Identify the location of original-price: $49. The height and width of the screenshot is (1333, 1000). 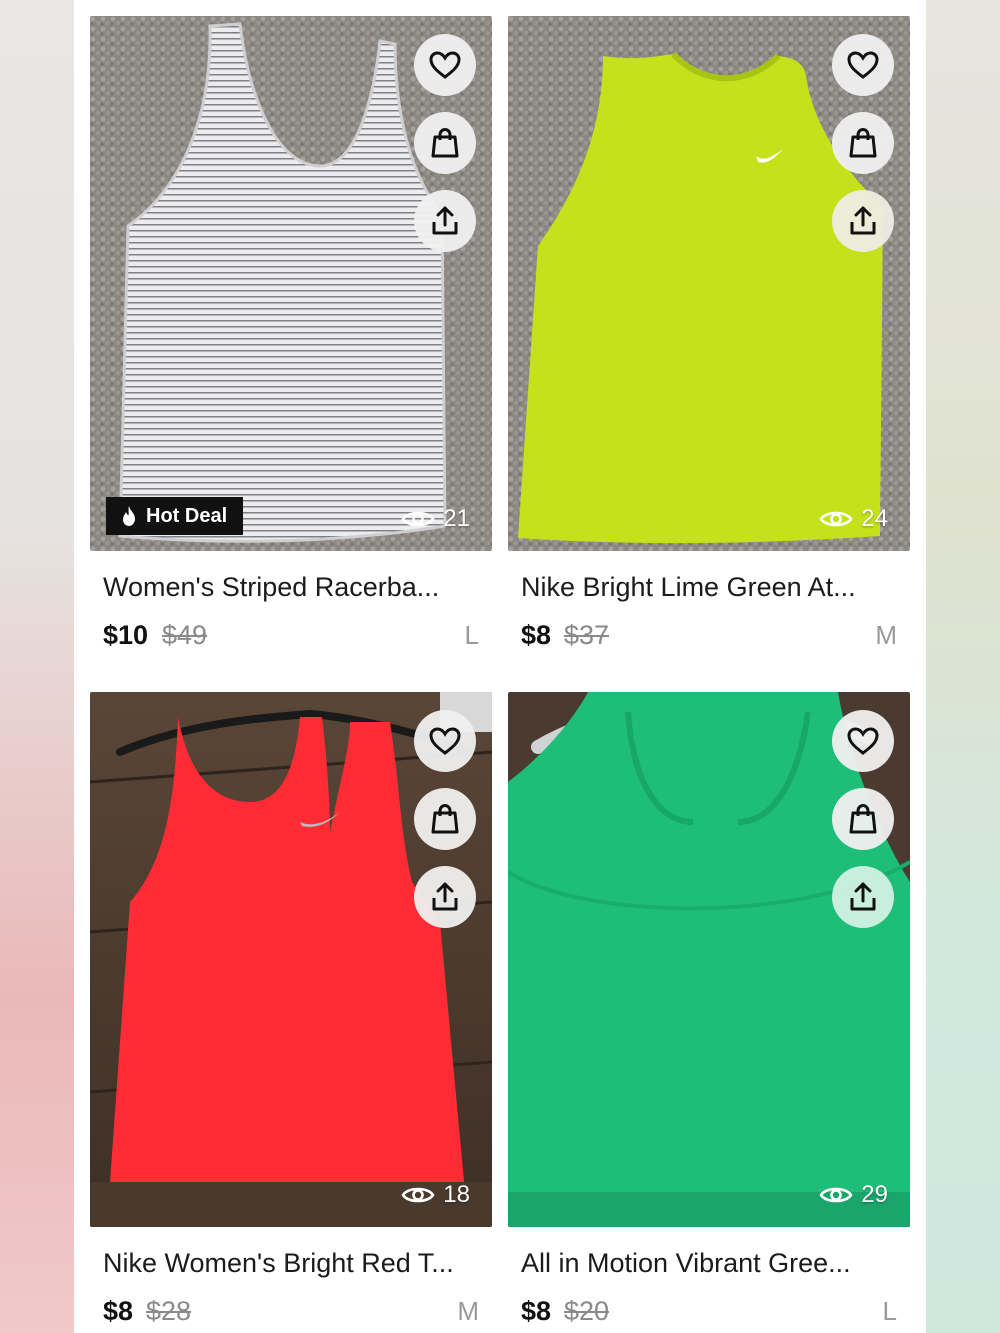
(185, 635).